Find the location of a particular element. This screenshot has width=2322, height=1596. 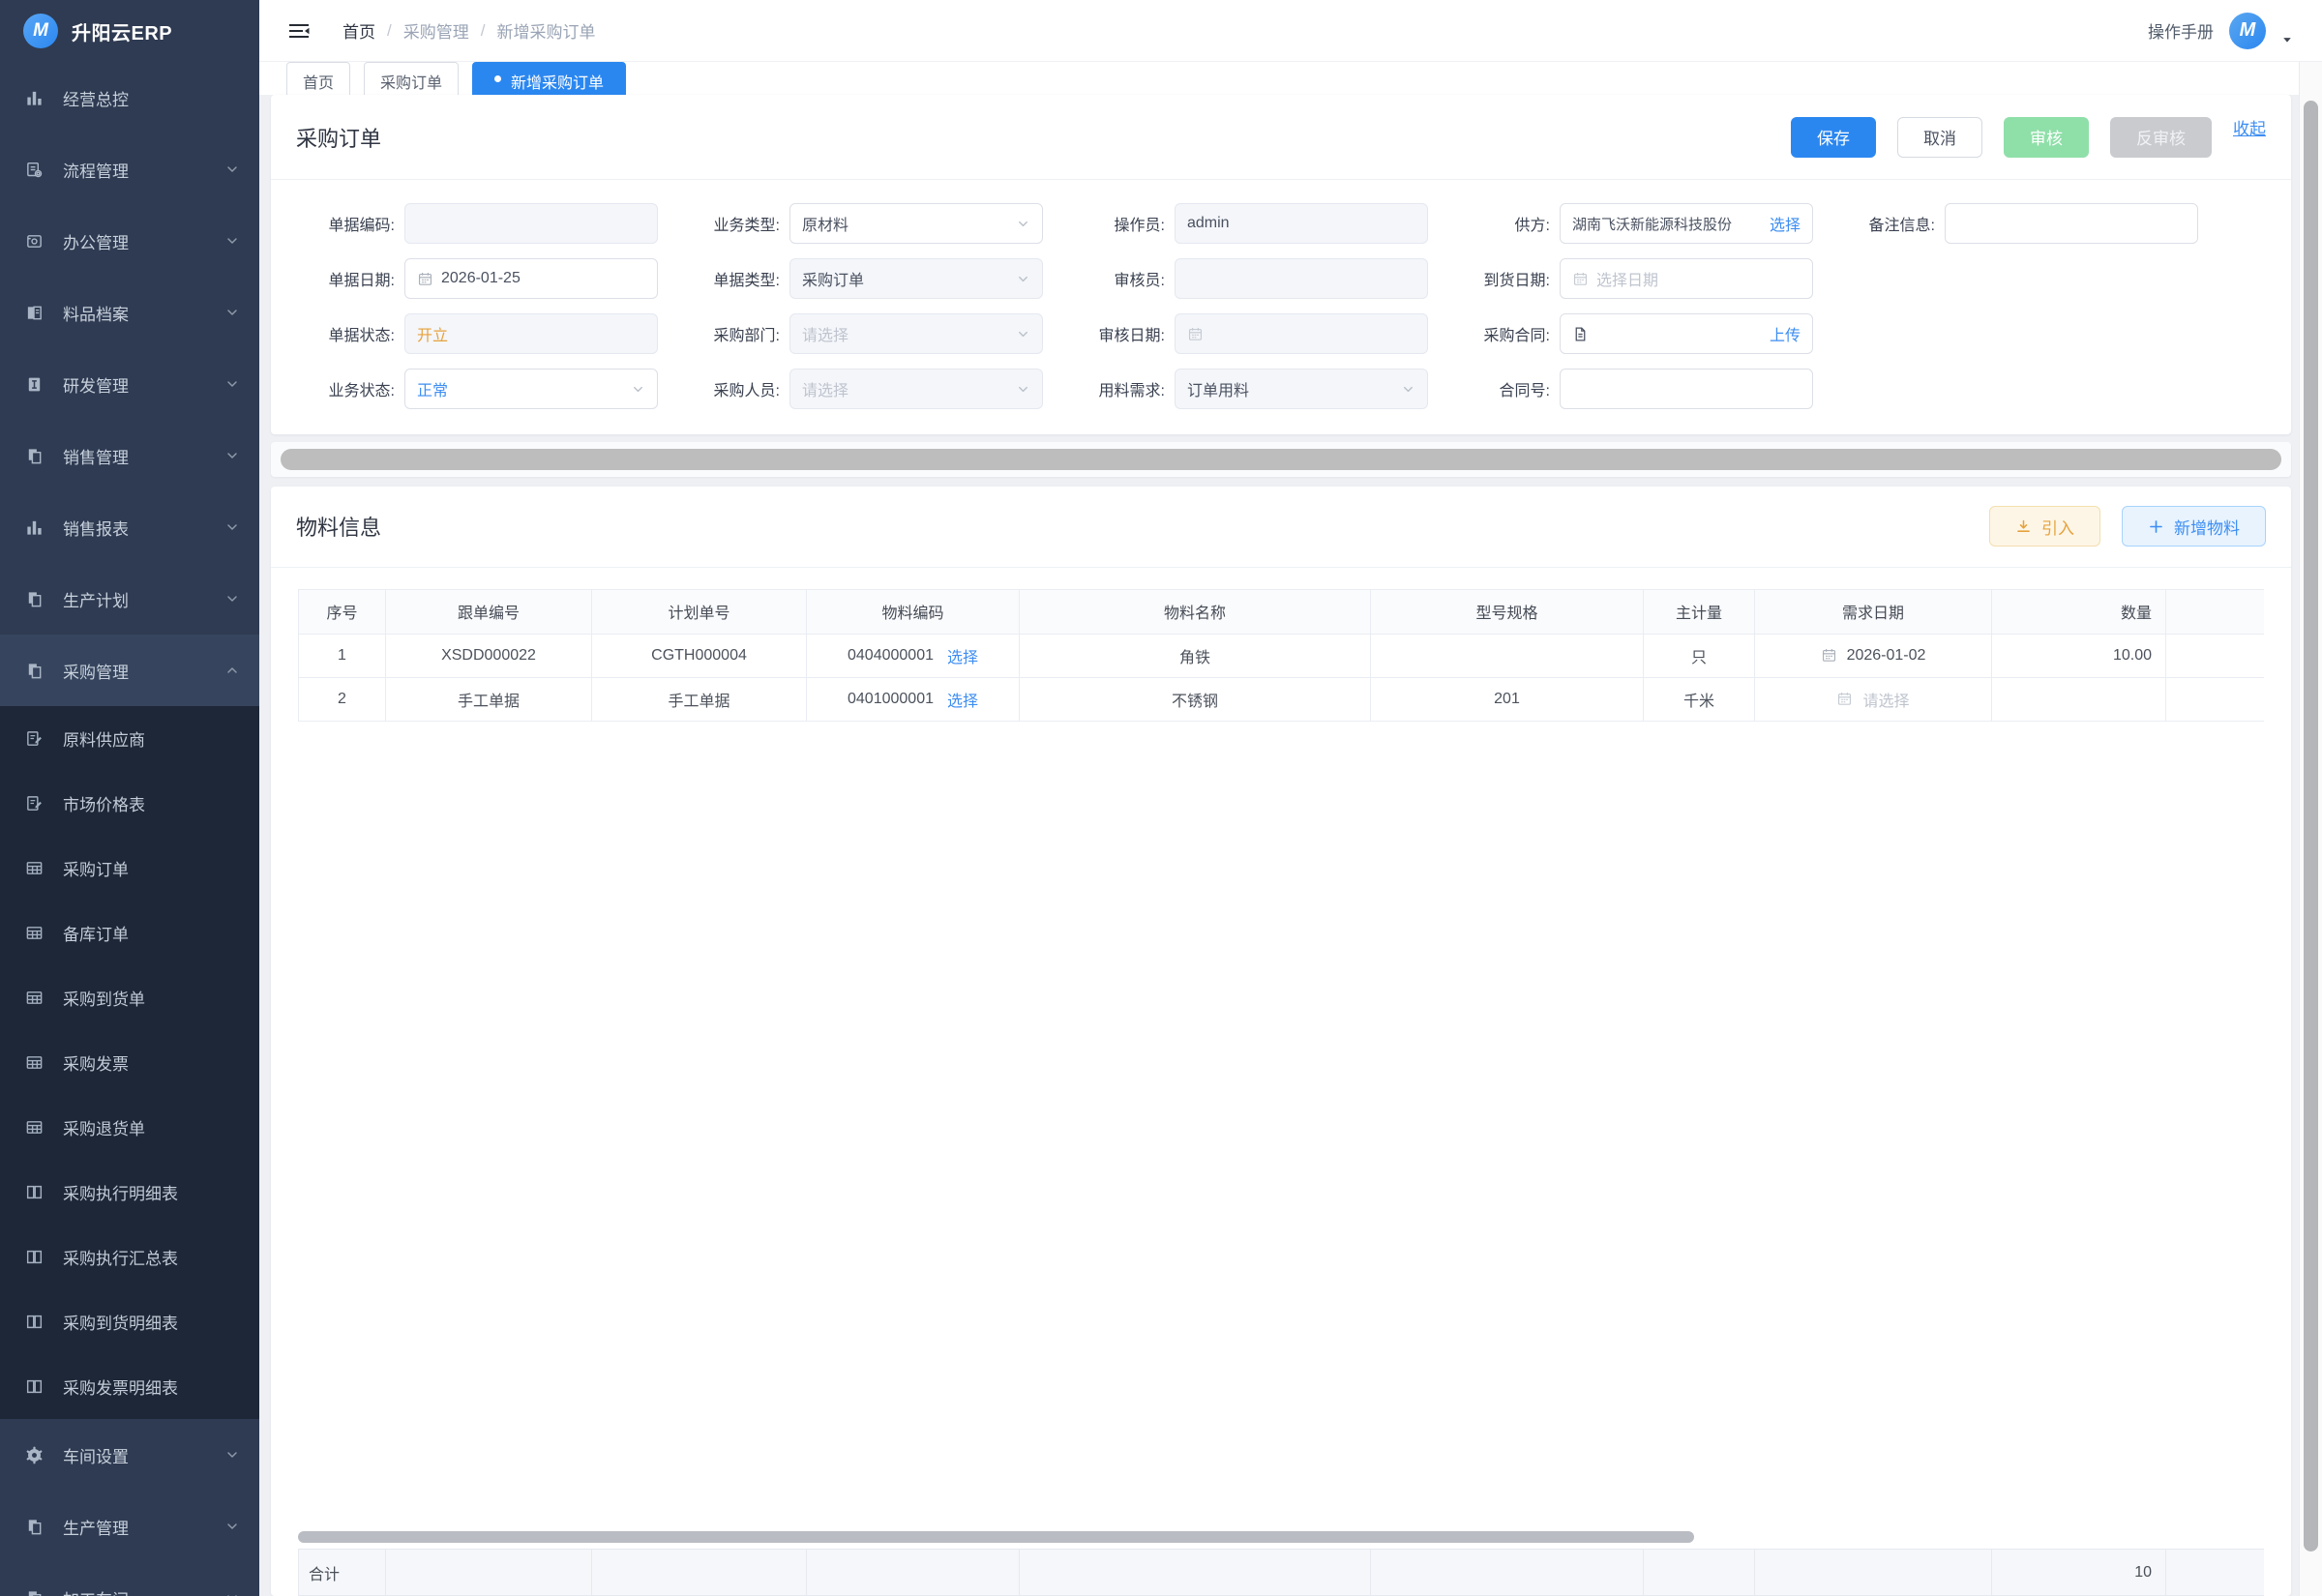

tab-purchase-order: 采购订单 is located at coordinates (412, 78).